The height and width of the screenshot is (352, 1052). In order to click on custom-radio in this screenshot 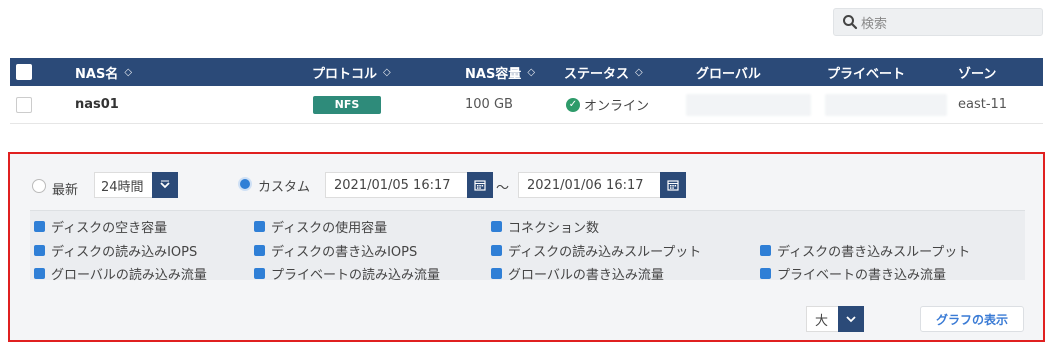, I will do `click(245, 184)`.